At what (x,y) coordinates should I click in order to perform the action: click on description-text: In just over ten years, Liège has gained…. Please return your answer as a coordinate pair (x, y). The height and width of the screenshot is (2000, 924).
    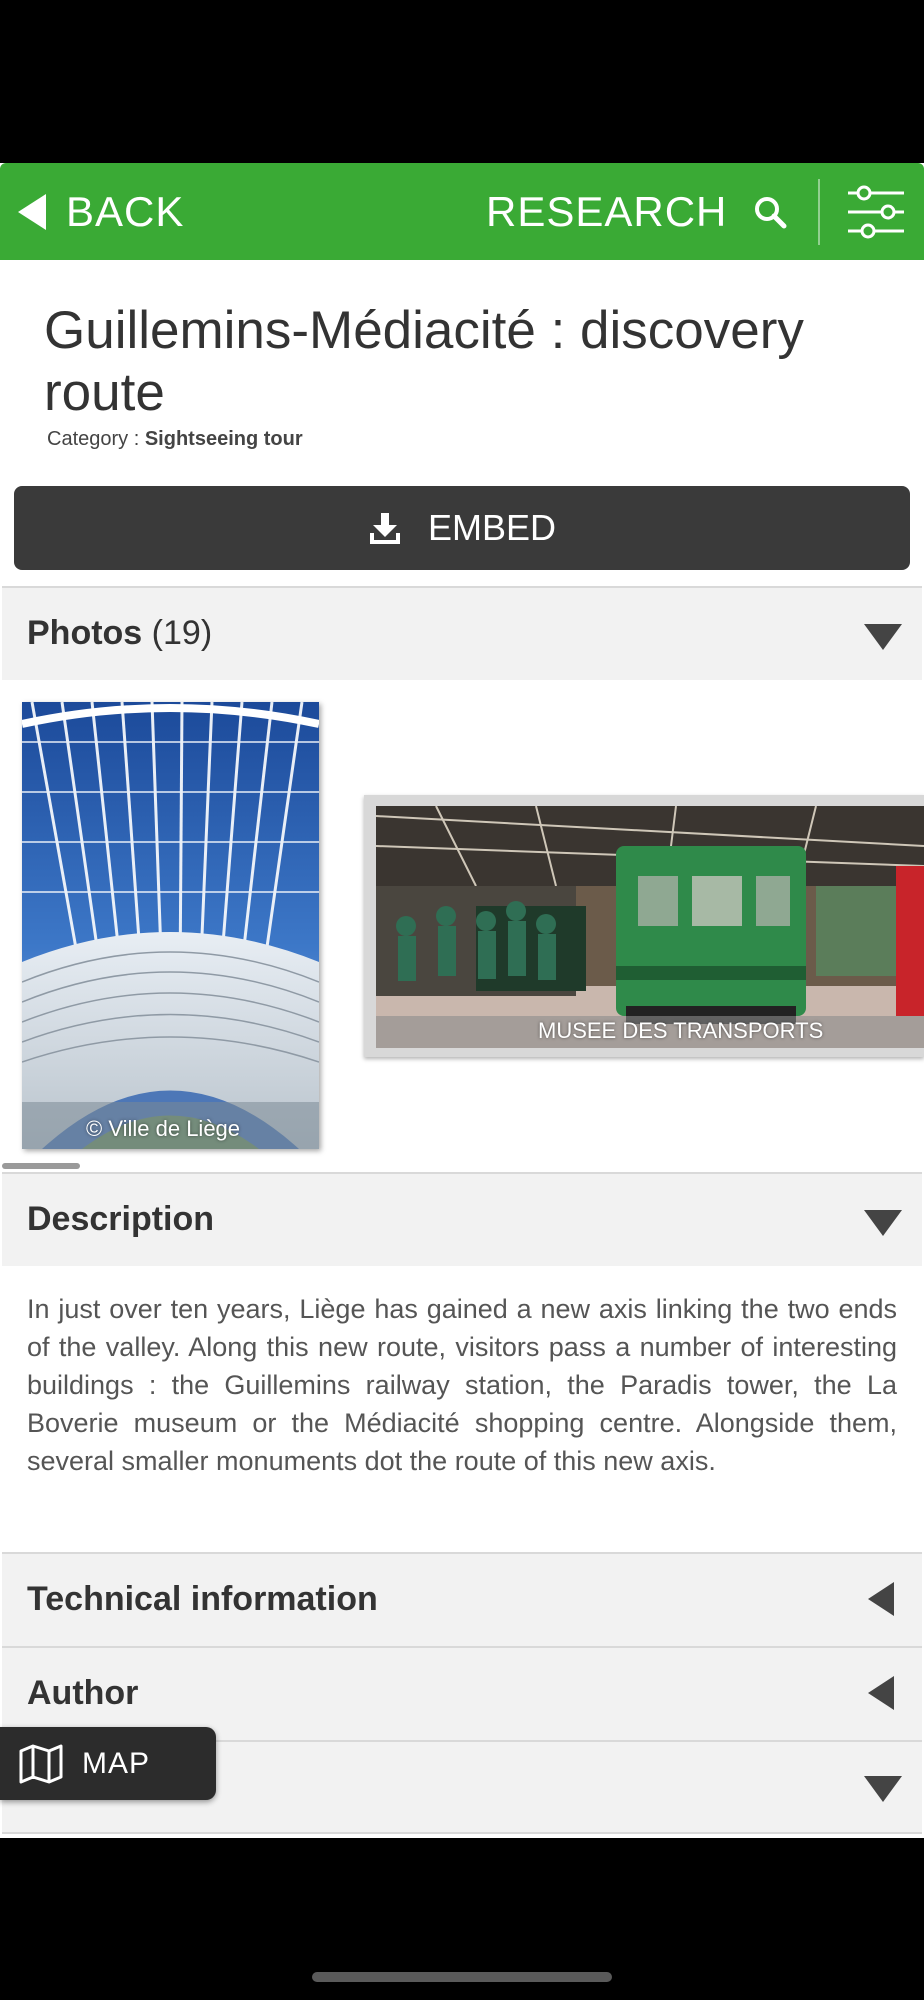
    Looking at the image, I should click on (462, 1385).